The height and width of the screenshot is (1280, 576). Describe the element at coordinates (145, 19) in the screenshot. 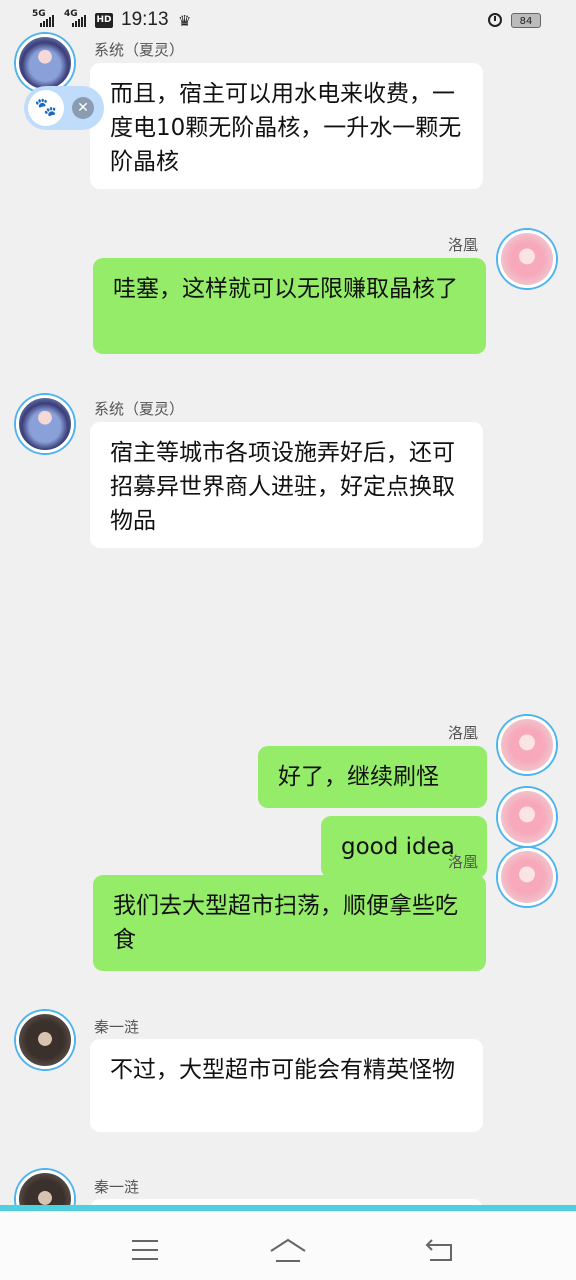

I see `status-time: 19:13` at that location.